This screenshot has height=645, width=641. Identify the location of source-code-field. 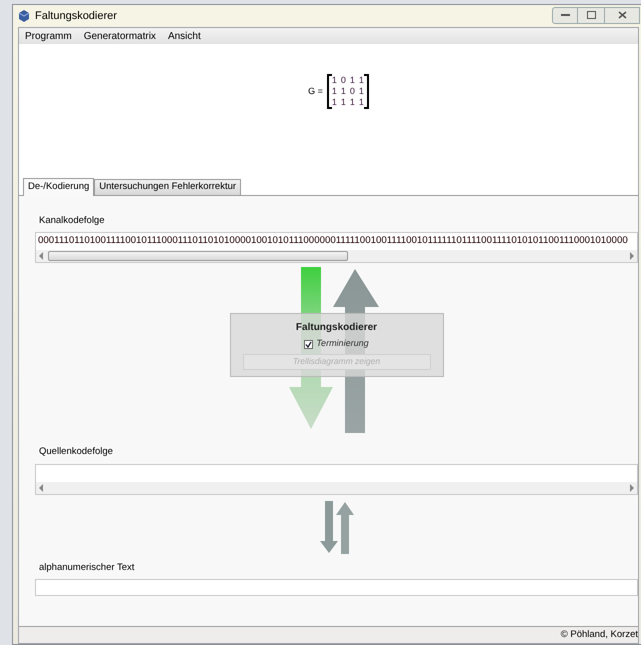
(336, 479).